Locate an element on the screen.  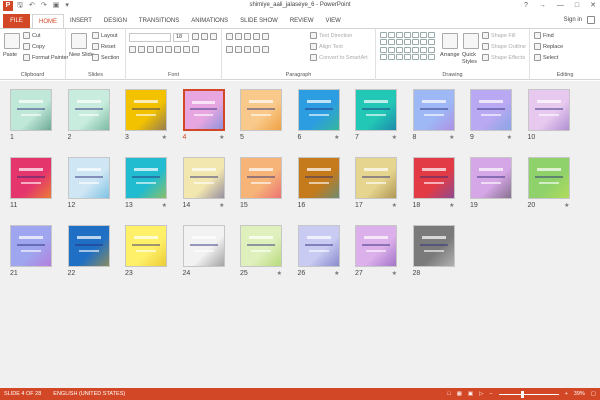
shape-fill-button: Shape Fill is located at coordinates (498, 35).